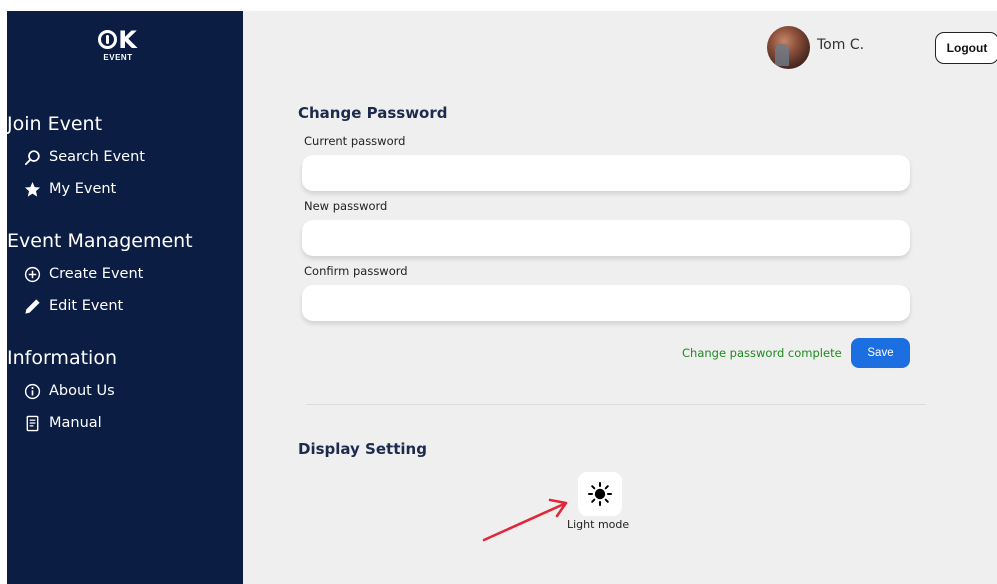 The width and height of the screenshot is (997, 584). I want to click on light-mode-toggle, so click(600, 494).